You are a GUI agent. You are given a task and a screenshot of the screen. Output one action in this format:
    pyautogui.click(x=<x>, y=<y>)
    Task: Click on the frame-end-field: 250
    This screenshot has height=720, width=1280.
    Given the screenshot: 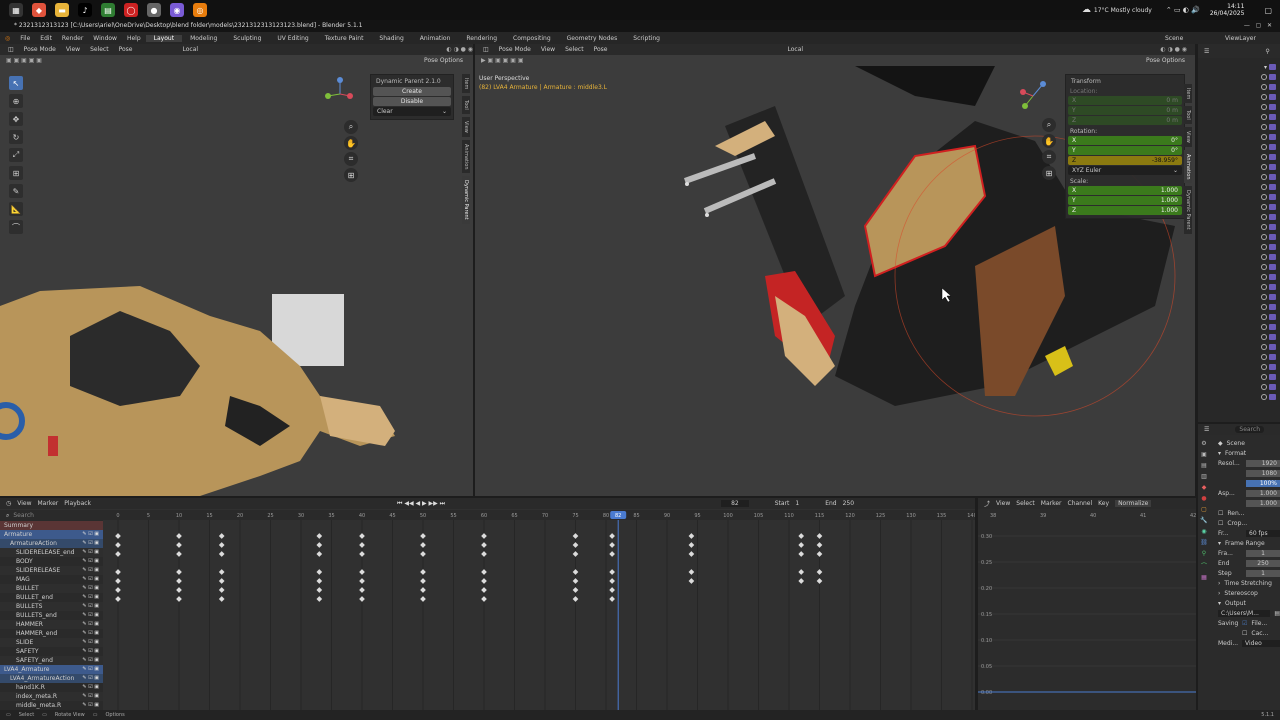 What is the action you would take?
    pyautogui.click(x=1263, y=563)
    